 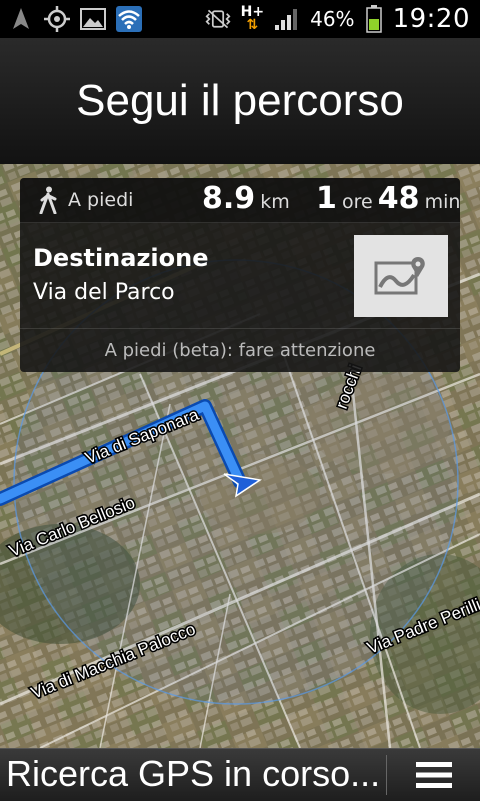 What do you see at coordinates (252, 18) in the screenshot?
I see `network-type: H+ ⇅` at bounding box center [252, 18].